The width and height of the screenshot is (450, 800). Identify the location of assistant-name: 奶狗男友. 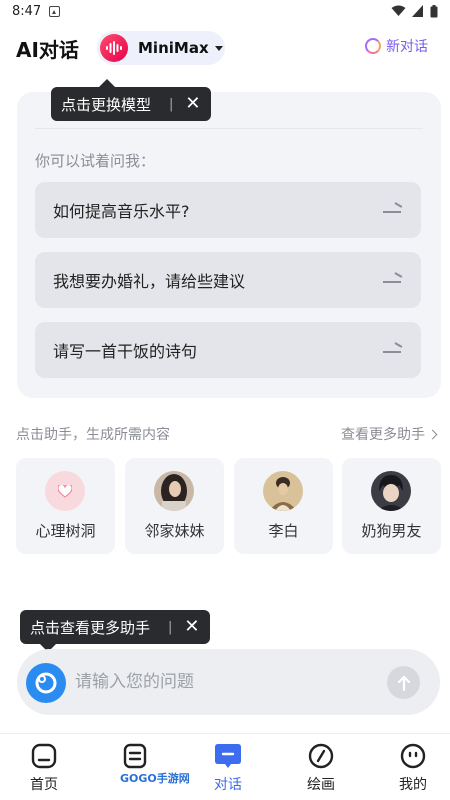
(391, 531).